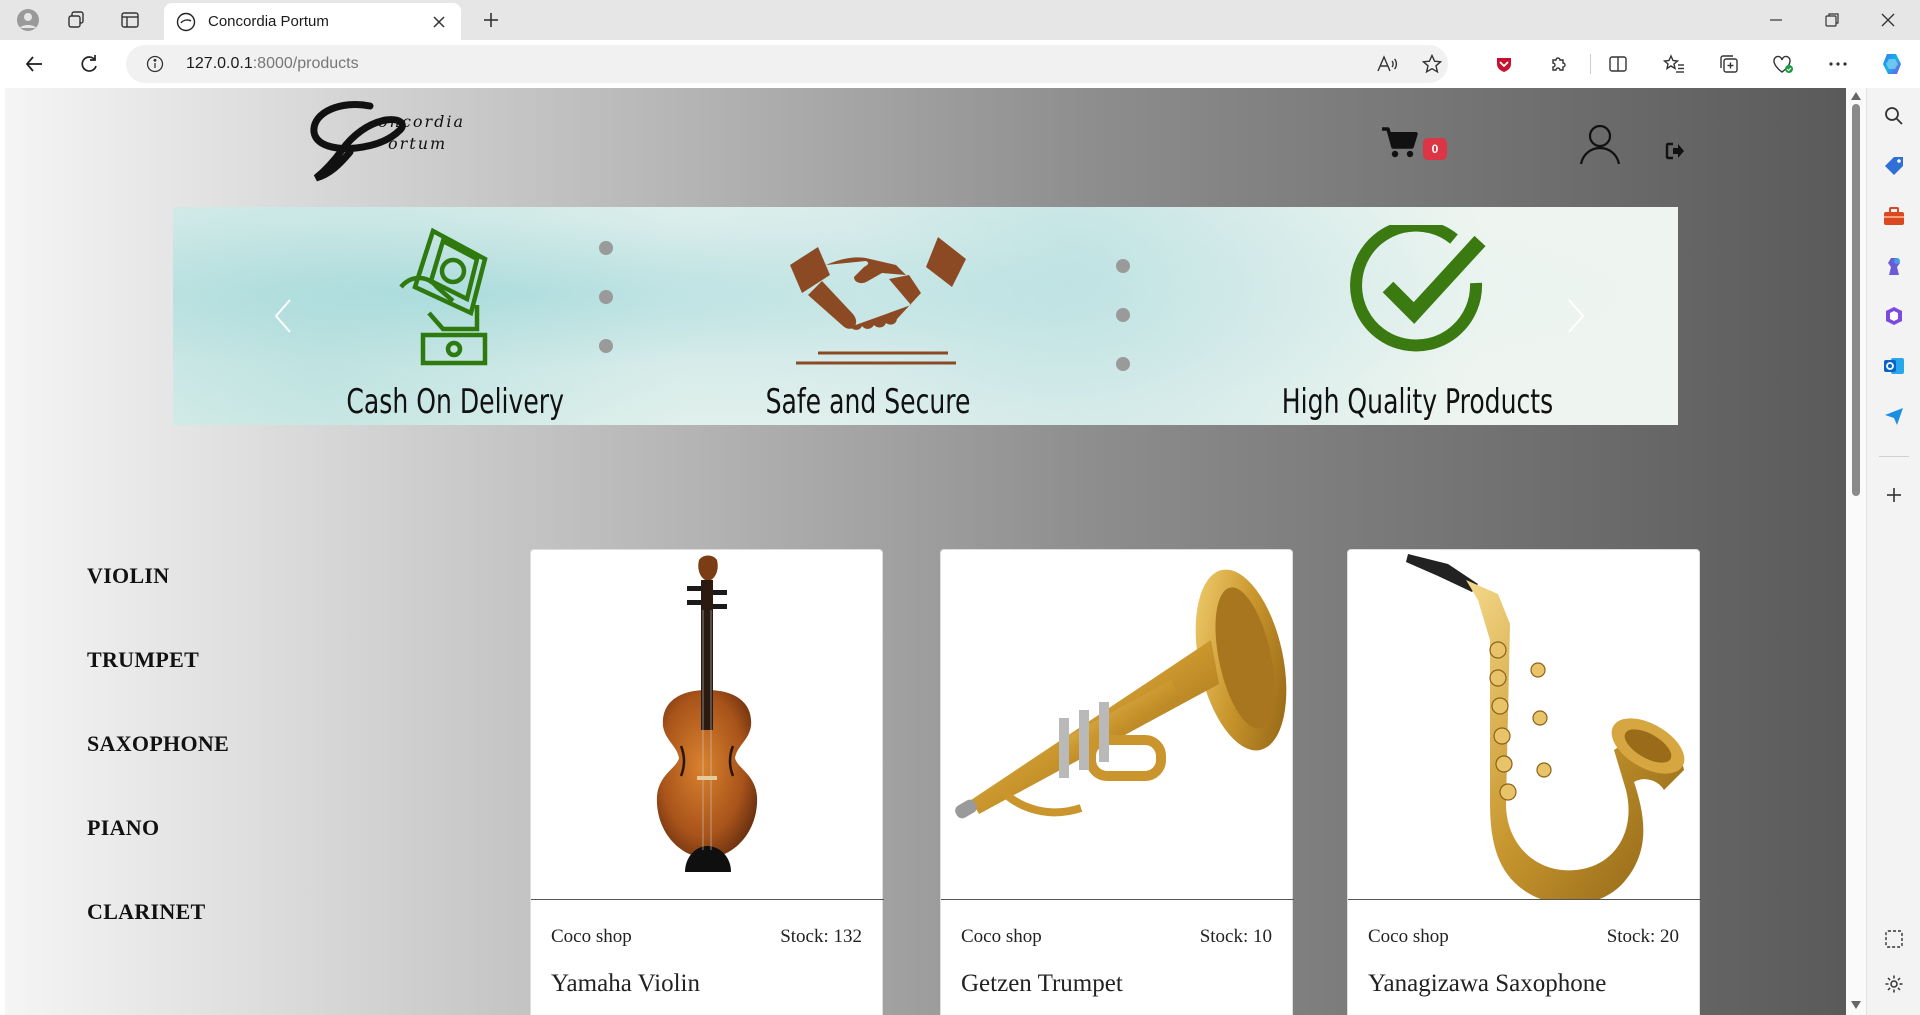  I want to click on minimize-icon, so click(1776, 20).